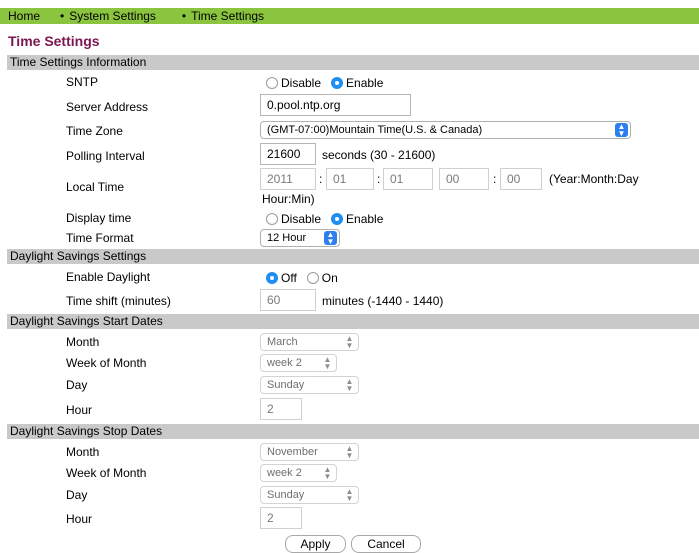  I want to click on local-time-format-hint-2: Hour:Min), so click(288, 199).